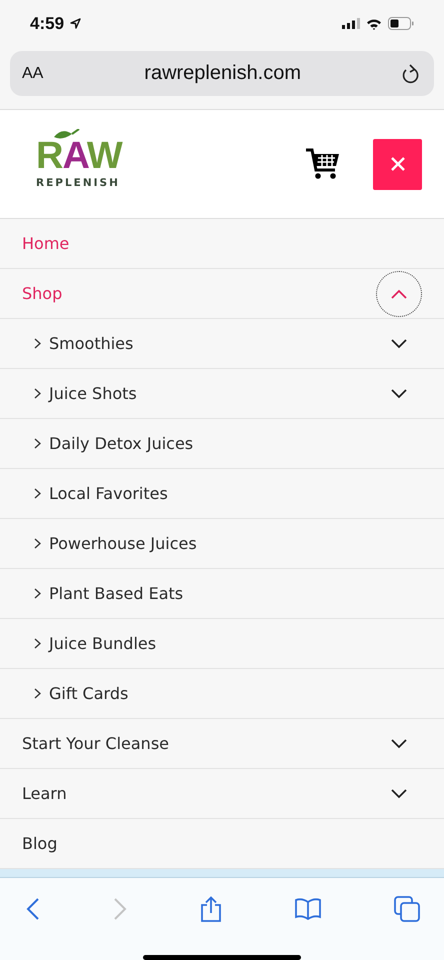 The image size is (444, 960). Describe the element at coordinates (219, 344) in the screenshot. I see `submenu-item: Smoothies` at that location.